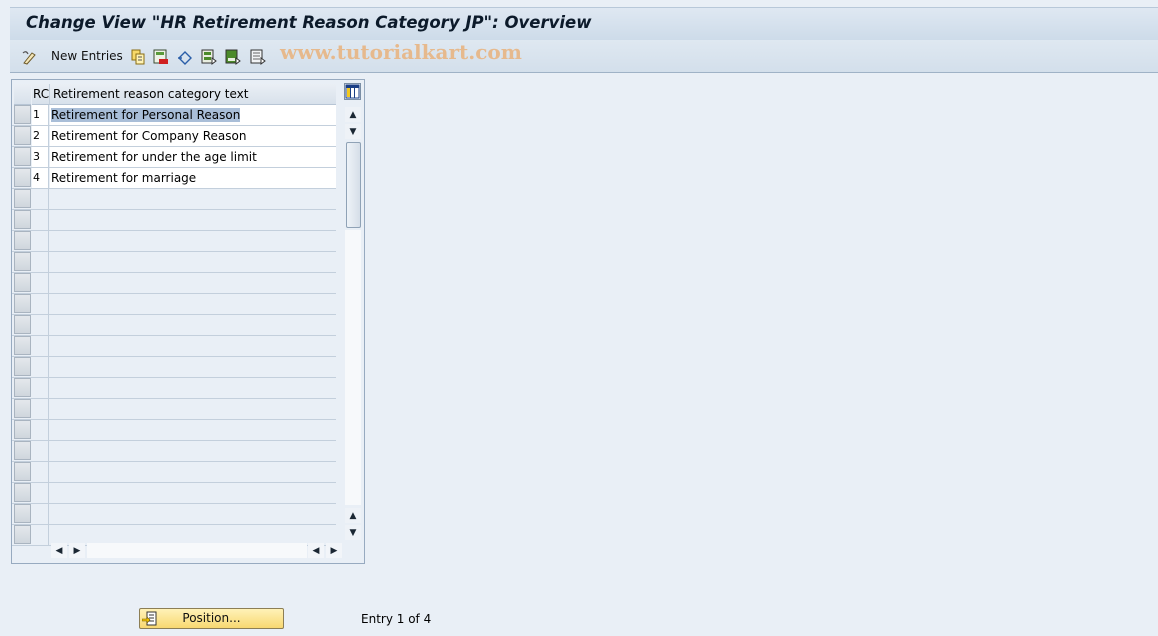 This screenshot has width=1158, height=636. Describe the element at coordinates (233, 56) in the screenshot. I see `select-block-button` at that location.